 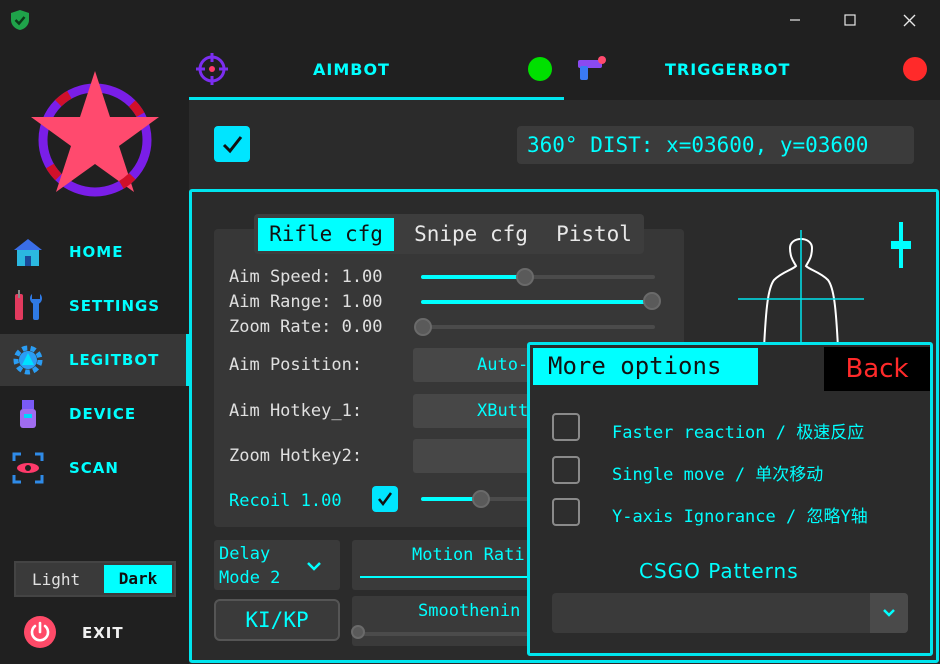 What do you see at coordinates (740, 517) in the screenshot?
I see `y-axis-ignorance-label: Y-axis Ignorance / 忽略Y轴` at bounding box center [740, 517].